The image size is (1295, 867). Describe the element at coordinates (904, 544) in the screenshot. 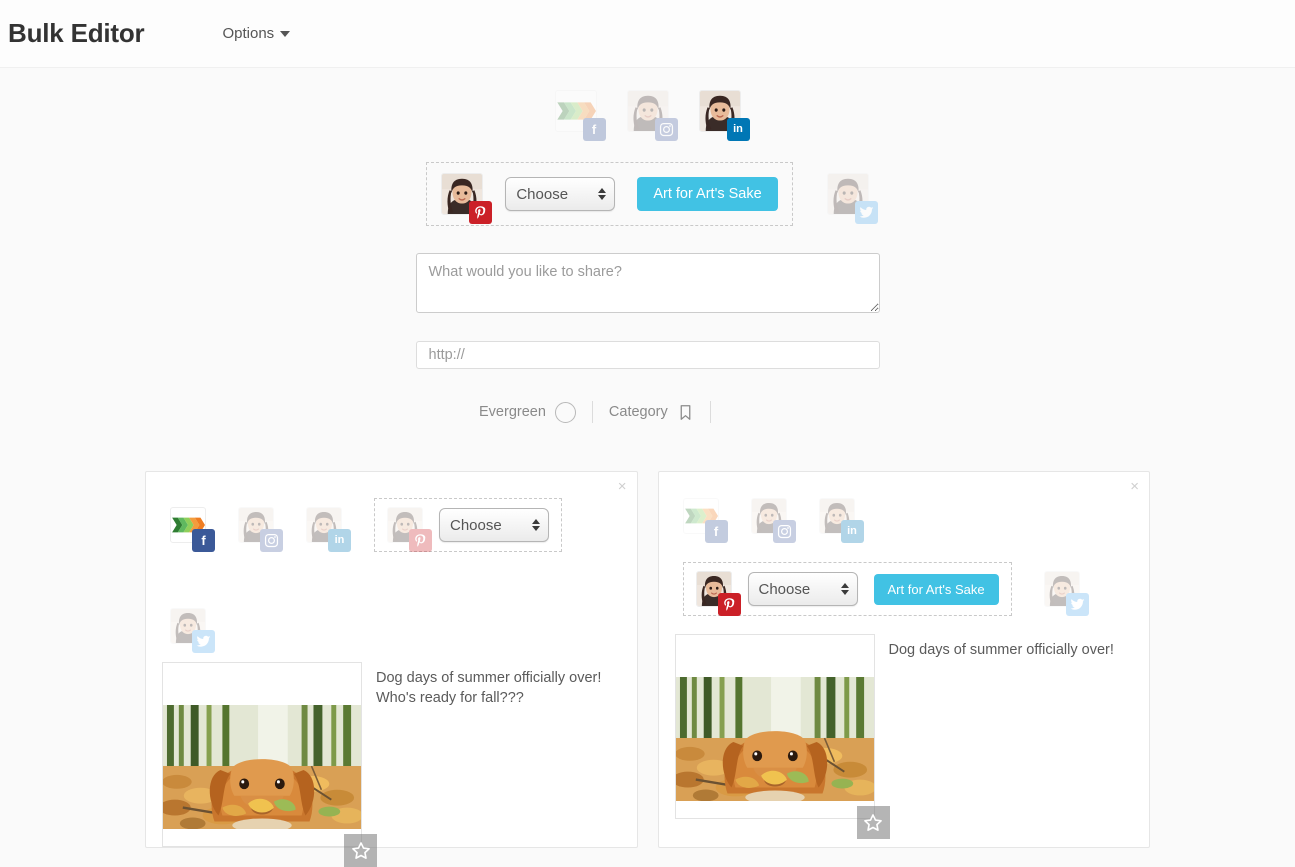

I see `card-network-row: f in Choose Art for Art's Sake` at that location.